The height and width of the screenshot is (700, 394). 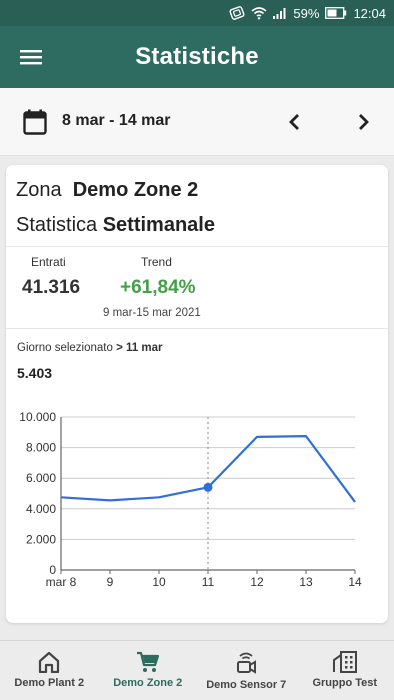 I want to click on clock: 12:04, so click(x=369, y=13).